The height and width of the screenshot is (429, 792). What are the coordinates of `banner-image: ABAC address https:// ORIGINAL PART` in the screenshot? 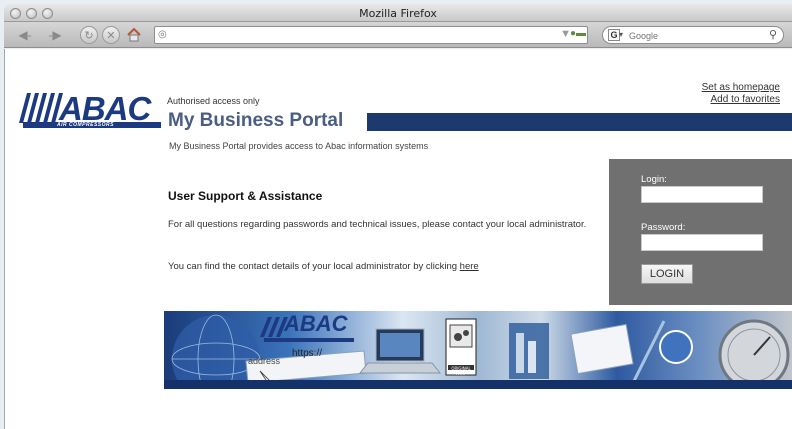 It's located at (478, 350).